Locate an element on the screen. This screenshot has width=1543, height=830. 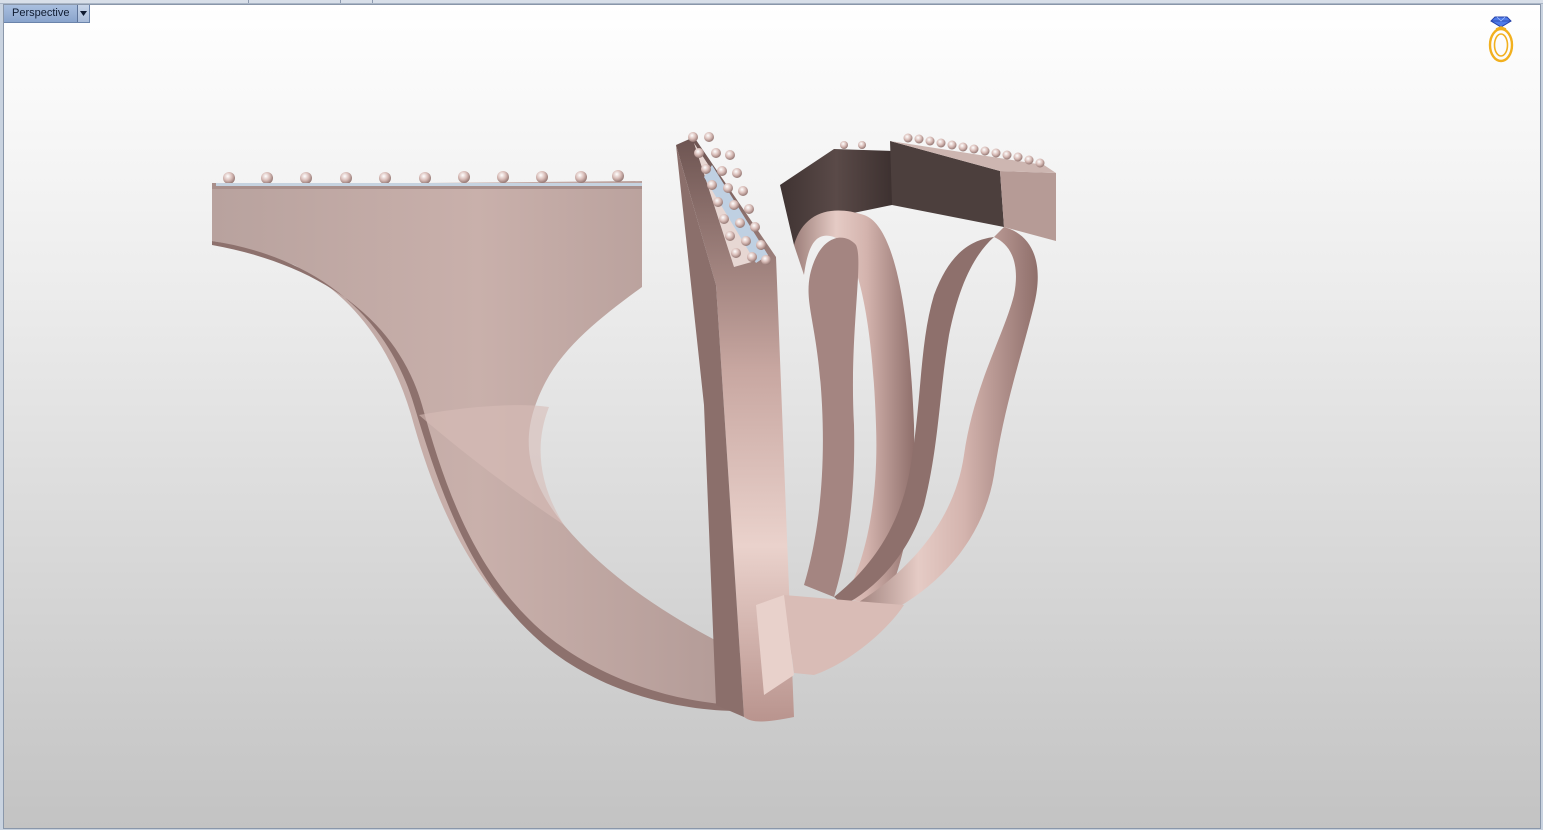
right-loops is located at coordinates (897, 452).